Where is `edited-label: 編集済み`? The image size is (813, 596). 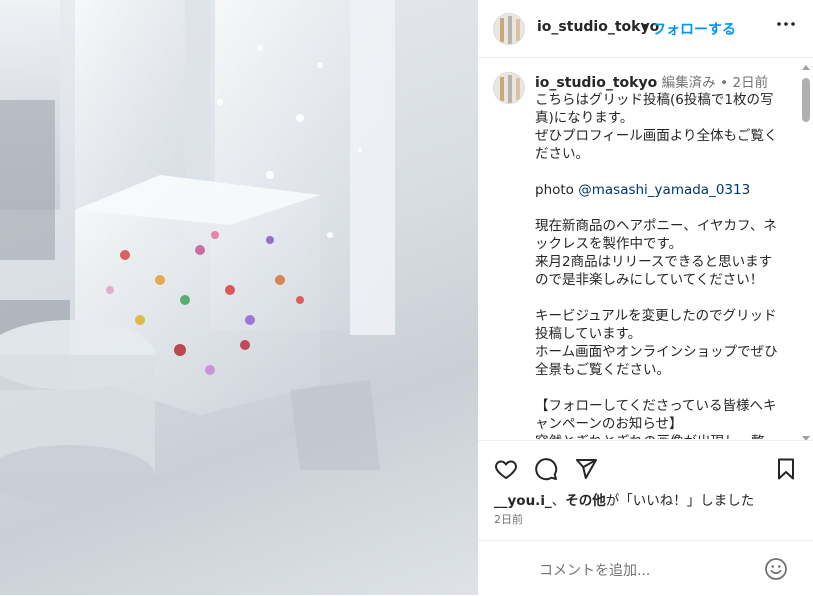 edited-label: 編集済み is located at coordinates (688, 83).